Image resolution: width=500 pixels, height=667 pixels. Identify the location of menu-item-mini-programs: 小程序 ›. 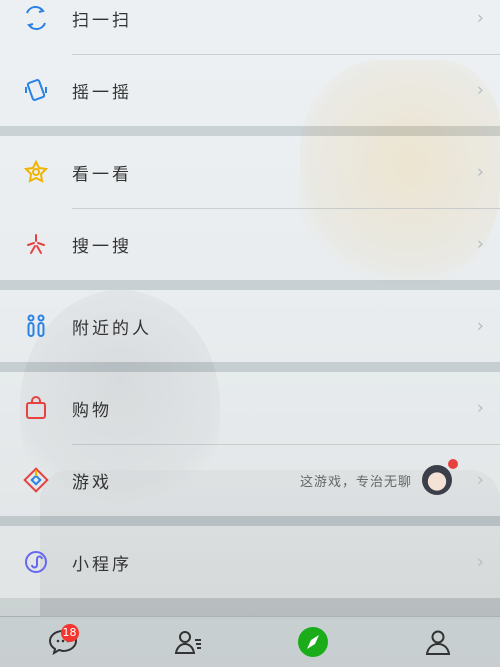
(250, 562).